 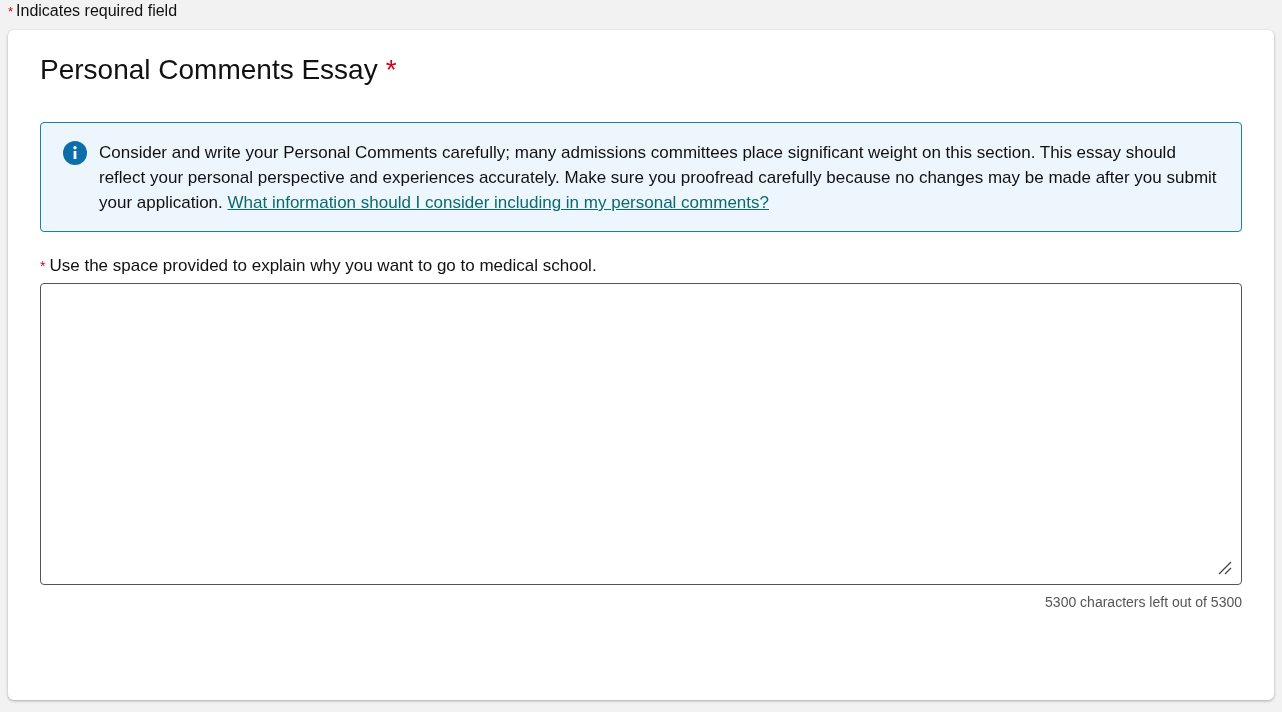 I want to click on resize-handle-icon, so click(x=1225, y=568).